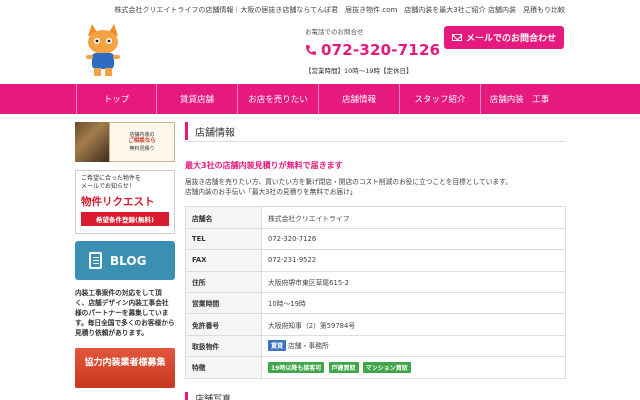 The width and height of the screenshot is (640, 400). Describe the element at coordinates (223, 367) in the screenshot. I see `row-key: 特徴` at that location.